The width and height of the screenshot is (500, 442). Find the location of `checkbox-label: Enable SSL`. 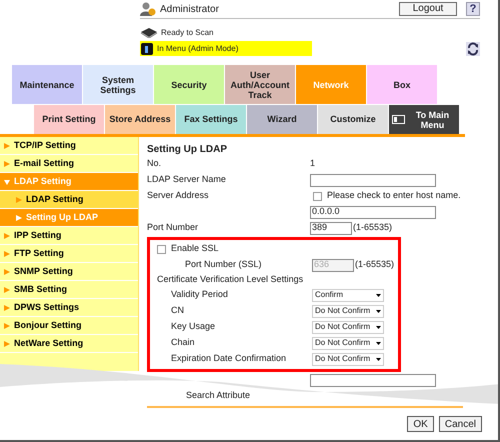

checkbox-label: Enable SSL is located at coordinates (195, 249).